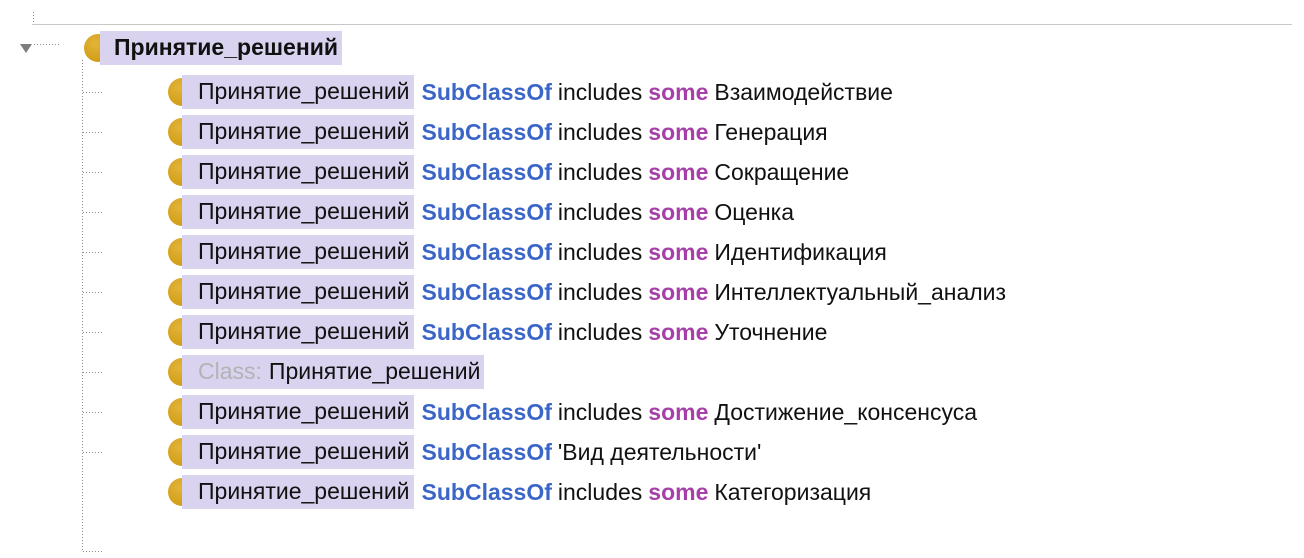 This screenshot has height=558, width=1304. What do you see at coordinates (771, 331) in the screenshot?
I see `axiom-object: Уточнение` at bounding box center [771, 331].